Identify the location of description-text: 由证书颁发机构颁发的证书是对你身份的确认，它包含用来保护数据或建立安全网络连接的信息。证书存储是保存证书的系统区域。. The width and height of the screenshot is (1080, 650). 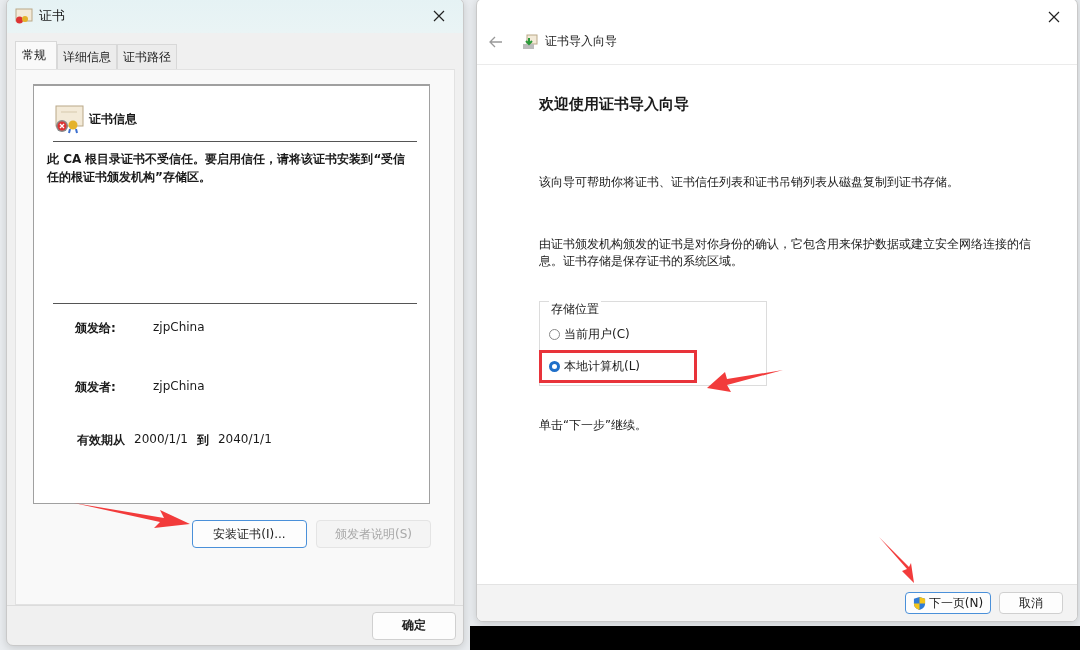
(785, 253).